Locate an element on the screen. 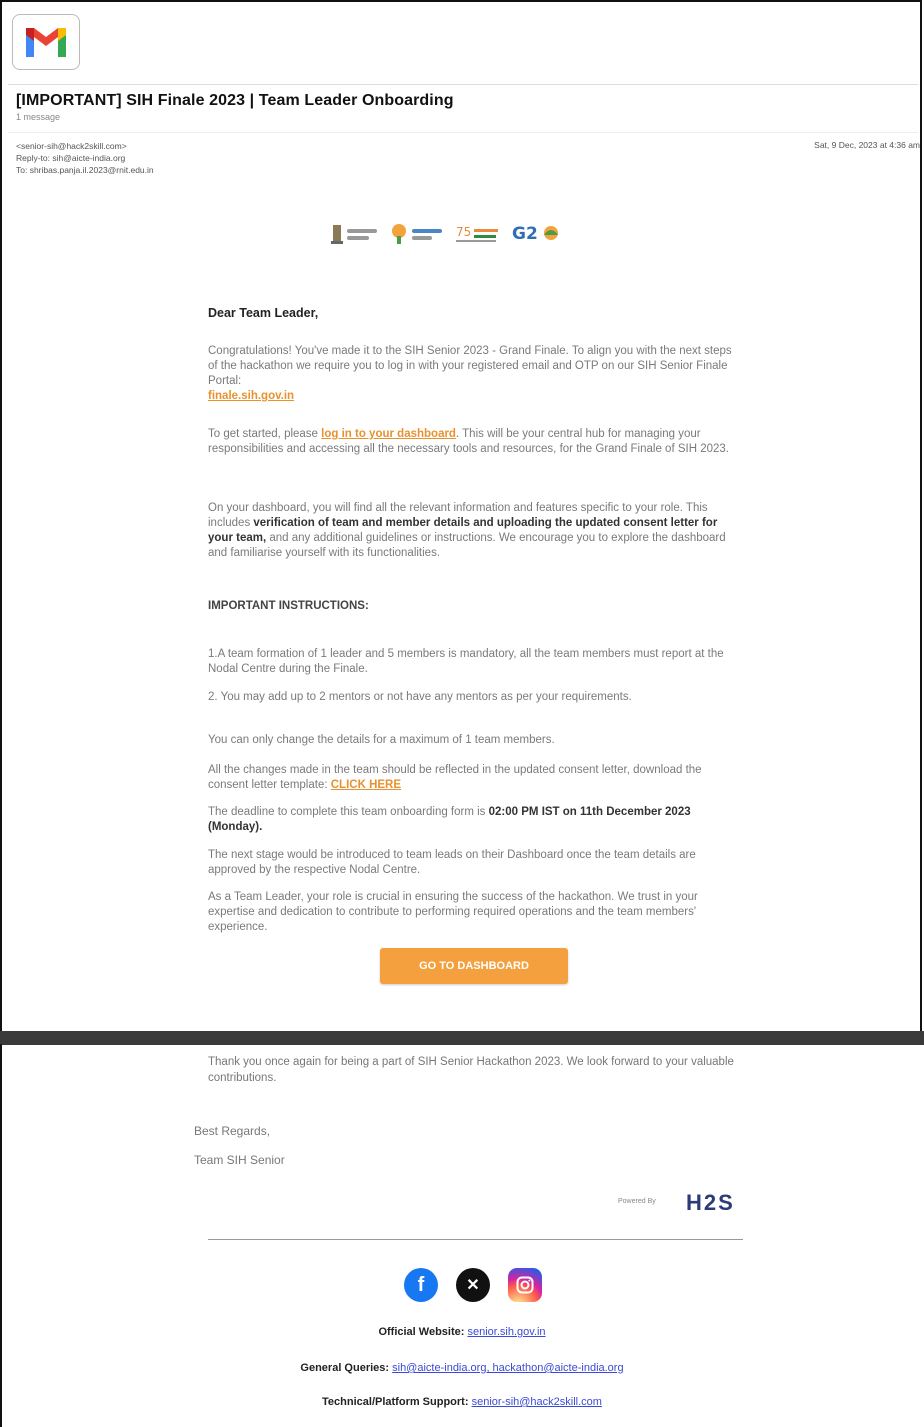 This screenshot has width=924, height=1427. g20-logo-icon: G2 is located at coordinates (536, 234).